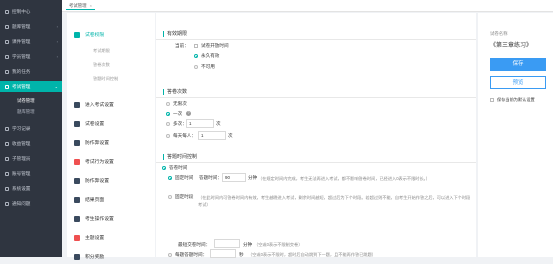 This screenshot has width=553, height=264. Describe the element at coordinates (511, 46) in the screenshot. I see `paper-name-value: 《第三章练习》` at that location.